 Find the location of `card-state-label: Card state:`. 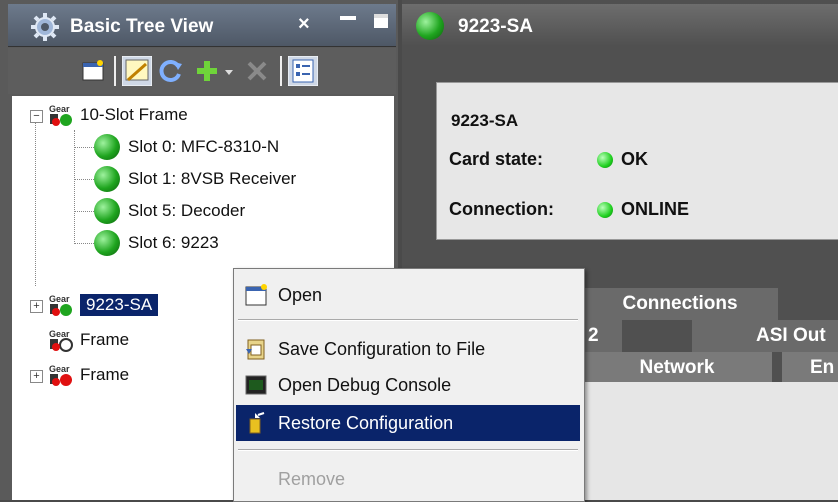

card-state-label: Card state: is located at coordinates (496, 159).